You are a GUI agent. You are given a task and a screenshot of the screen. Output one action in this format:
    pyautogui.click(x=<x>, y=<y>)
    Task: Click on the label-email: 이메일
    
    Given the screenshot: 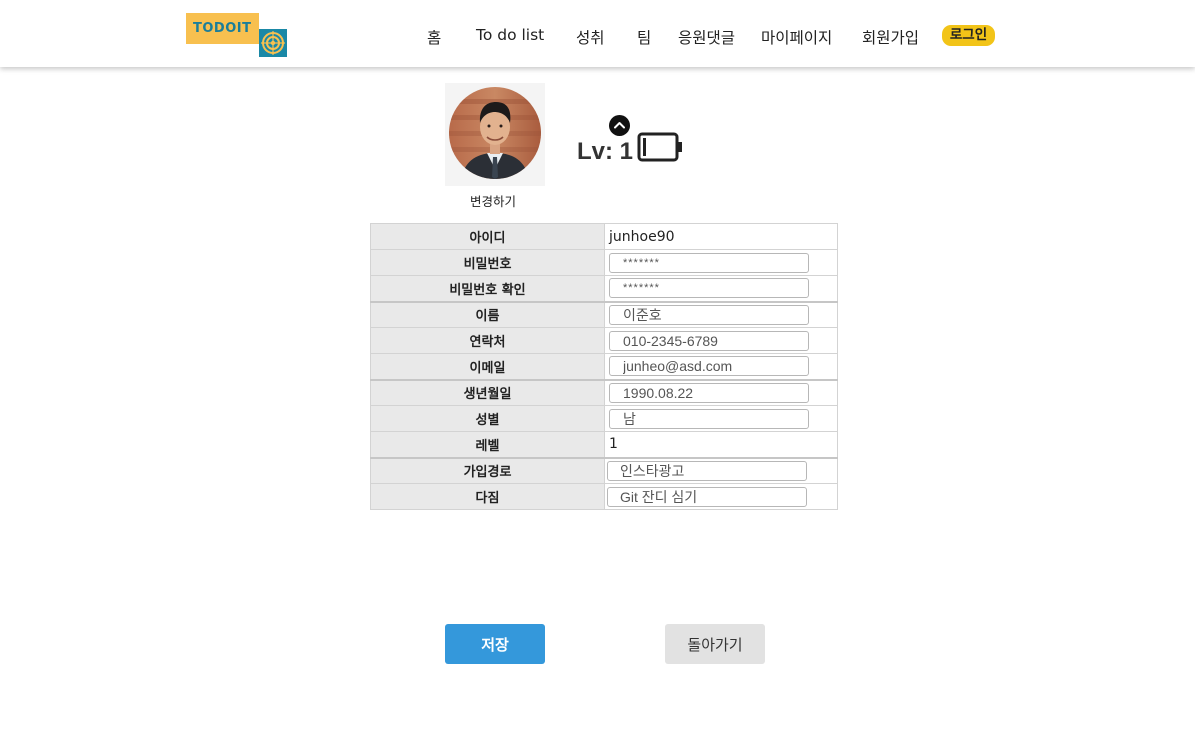 What is the action you would take?
    pyautogui.click(x=487, y=366)
    